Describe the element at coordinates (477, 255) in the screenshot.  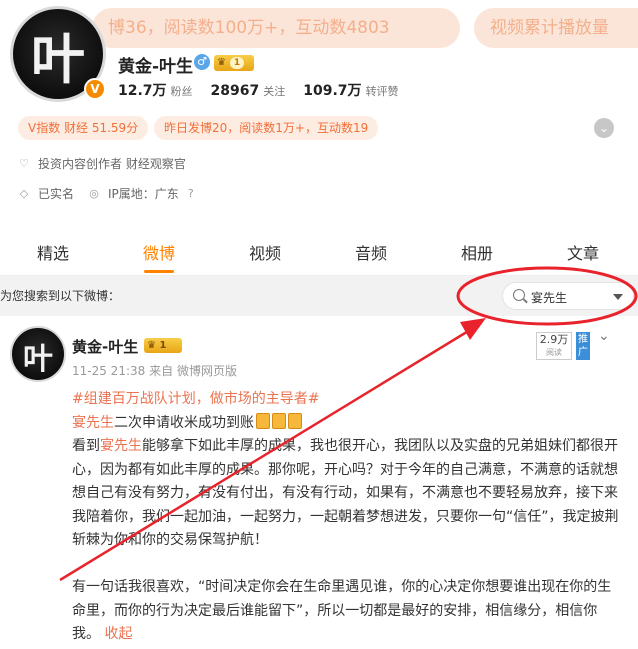
I see `tab-album: 相册` at that location.